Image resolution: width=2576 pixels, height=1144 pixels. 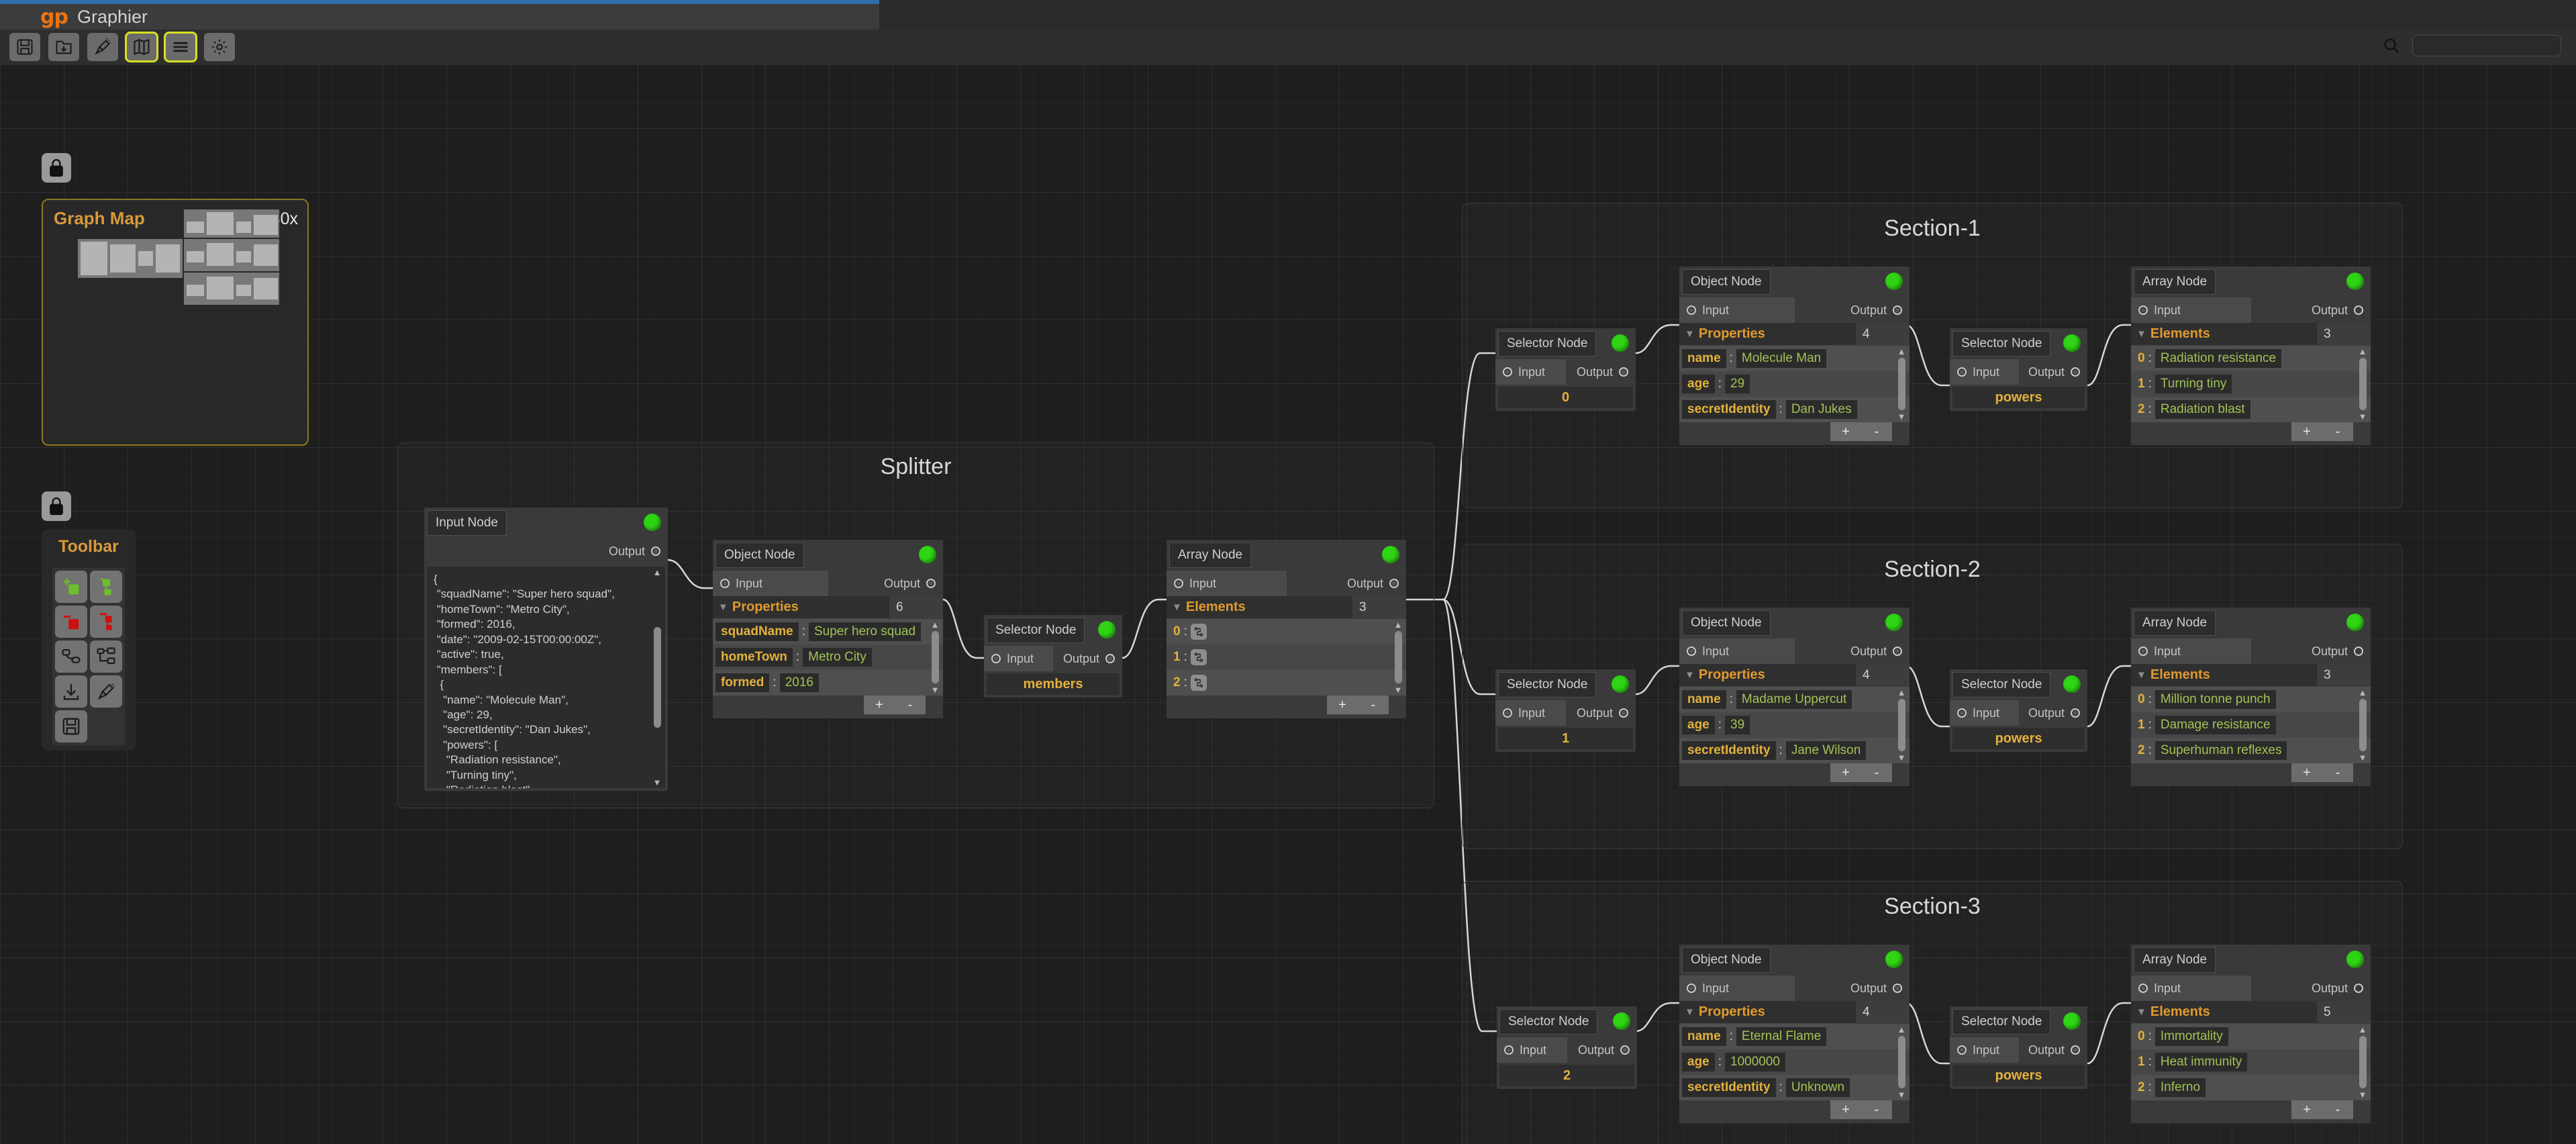 I want to click on index-selector-node-3: Selector Node Input Output 2, so click(x=1567, y=1048).